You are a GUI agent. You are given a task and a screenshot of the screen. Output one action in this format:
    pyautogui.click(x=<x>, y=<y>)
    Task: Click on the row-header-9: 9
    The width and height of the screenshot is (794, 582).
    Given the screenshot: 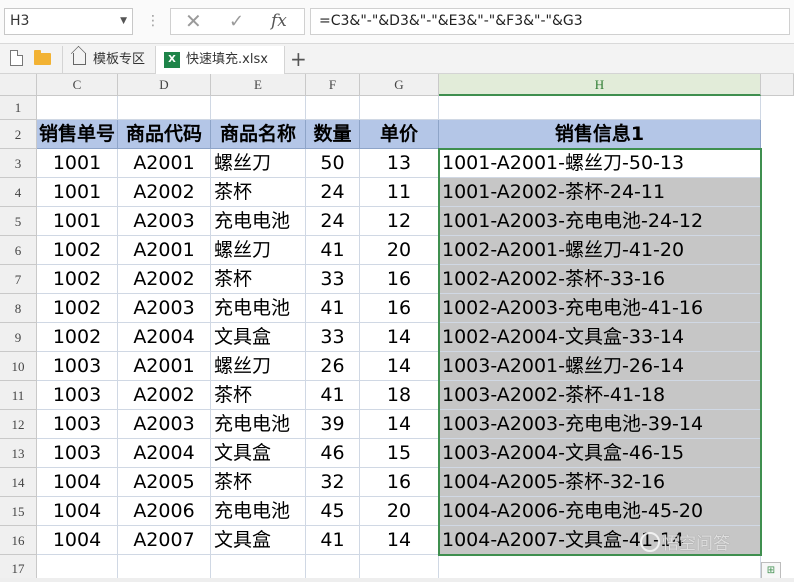 What is the action you would take?
    pyautogui.click(x=18, y=337)
    